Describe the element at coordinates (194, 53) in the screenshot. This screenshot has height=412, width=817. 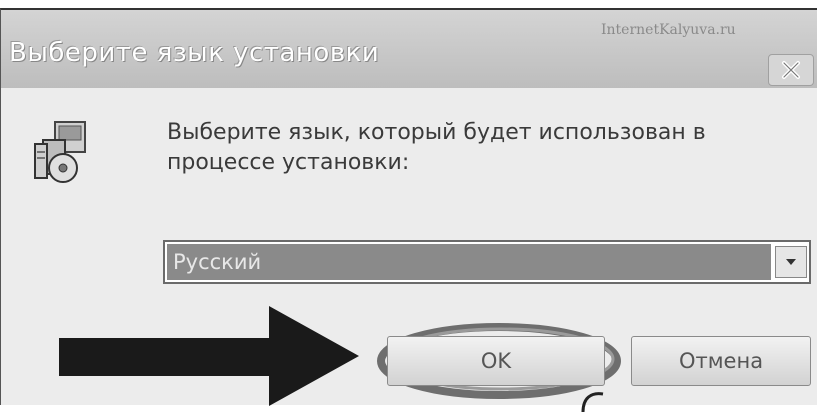
I see `window-title: Выберите язык установки` at that location.